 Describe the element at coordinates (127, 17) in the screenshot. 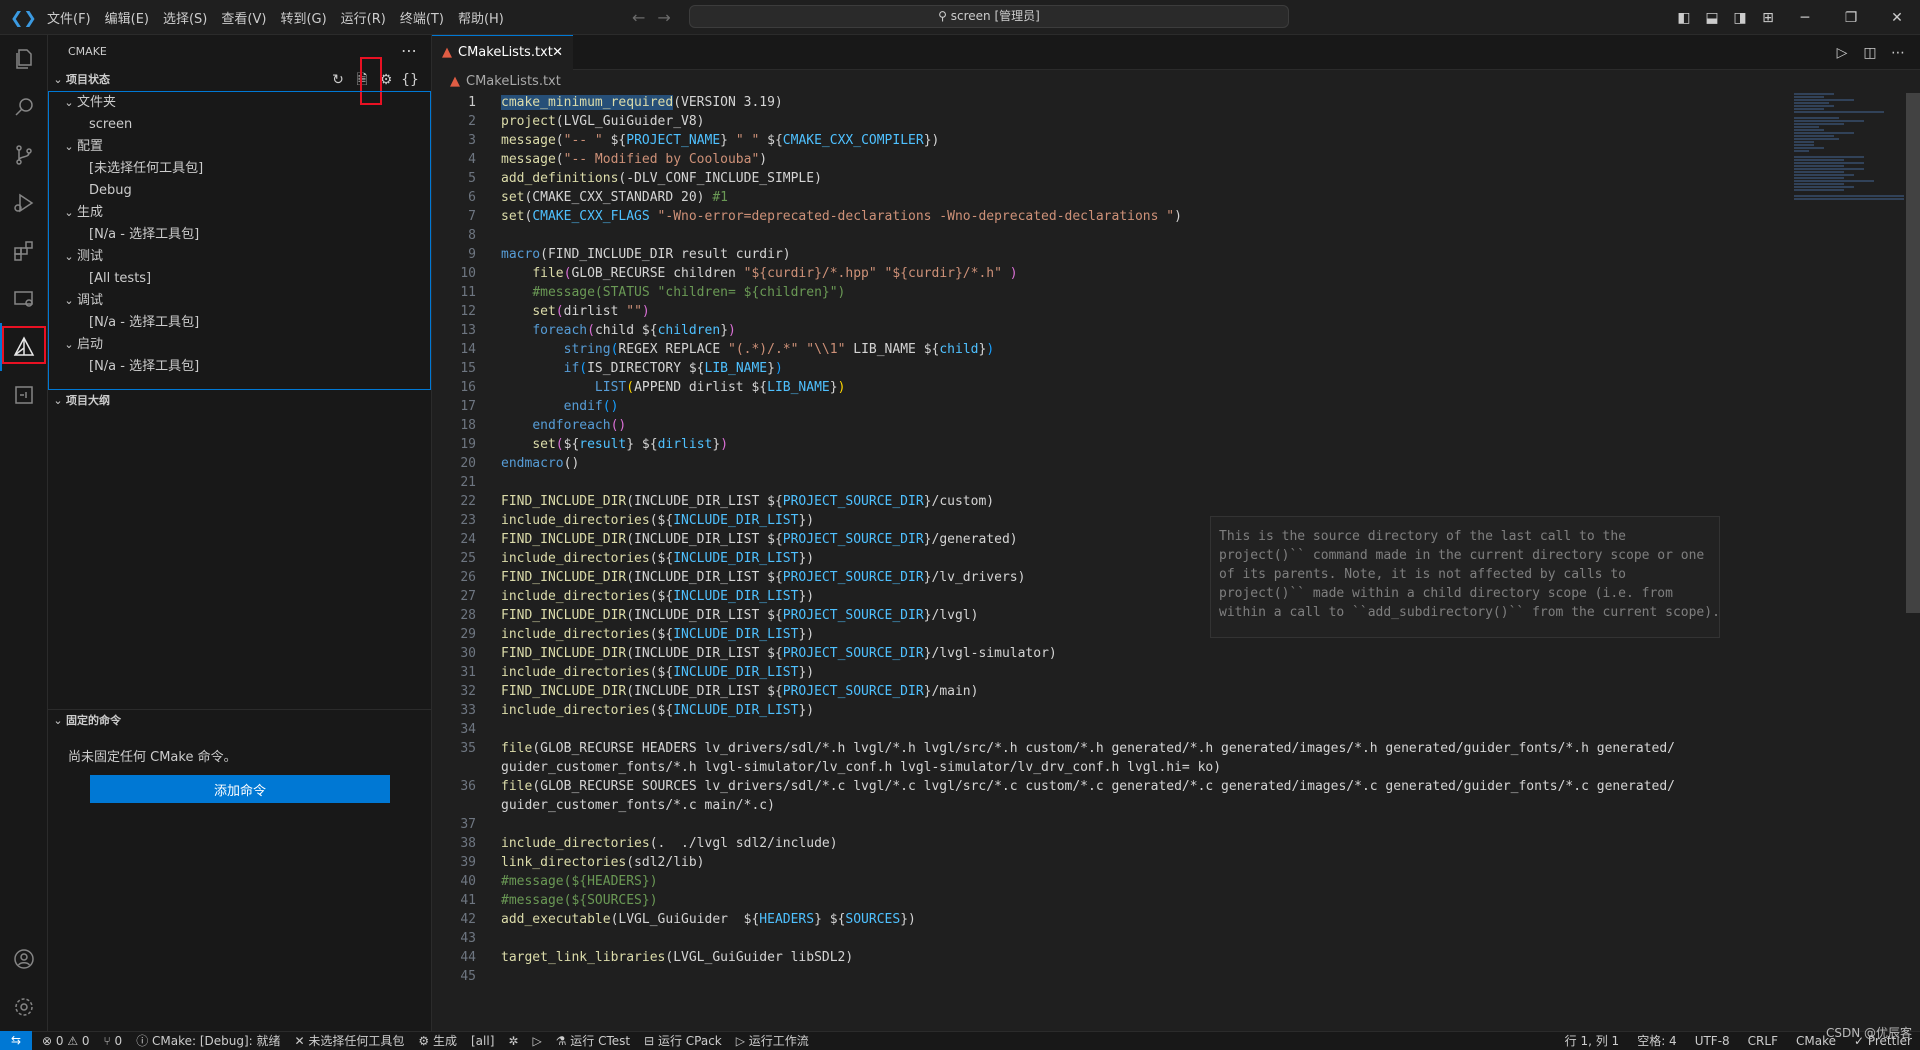

I see `menu-edit: 编辑(E)` at that location.